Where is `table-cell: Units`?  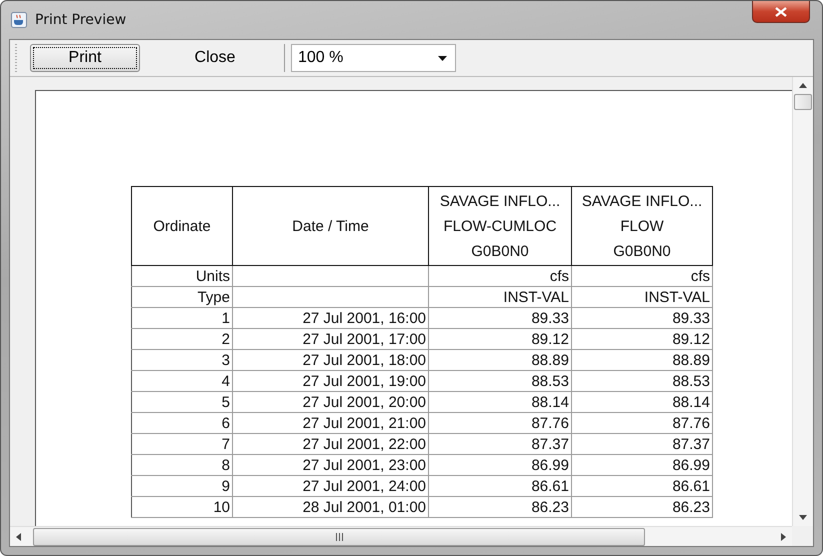
table-cell: Units is located at coordinates (182, 276).